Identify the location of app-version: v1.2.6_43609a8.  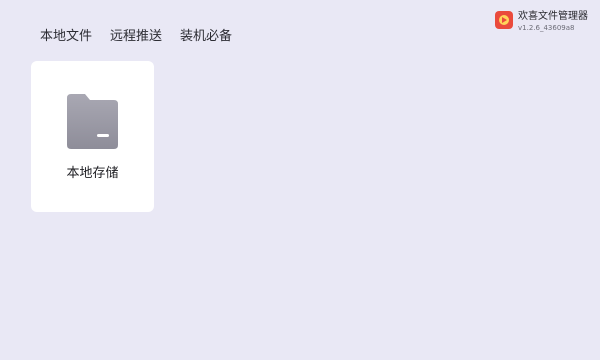
(546, 28).